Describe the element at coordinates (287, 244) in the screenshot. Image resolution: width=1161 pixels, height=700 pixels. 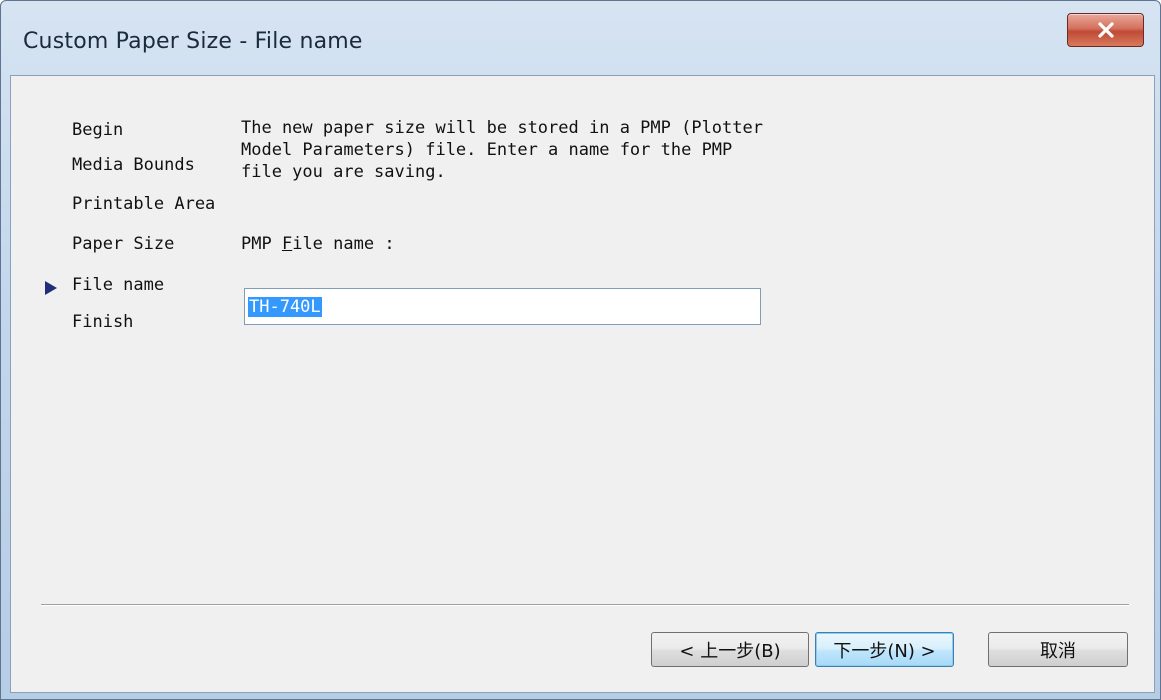
I see `file-name-label-accelerator: F` at that location.